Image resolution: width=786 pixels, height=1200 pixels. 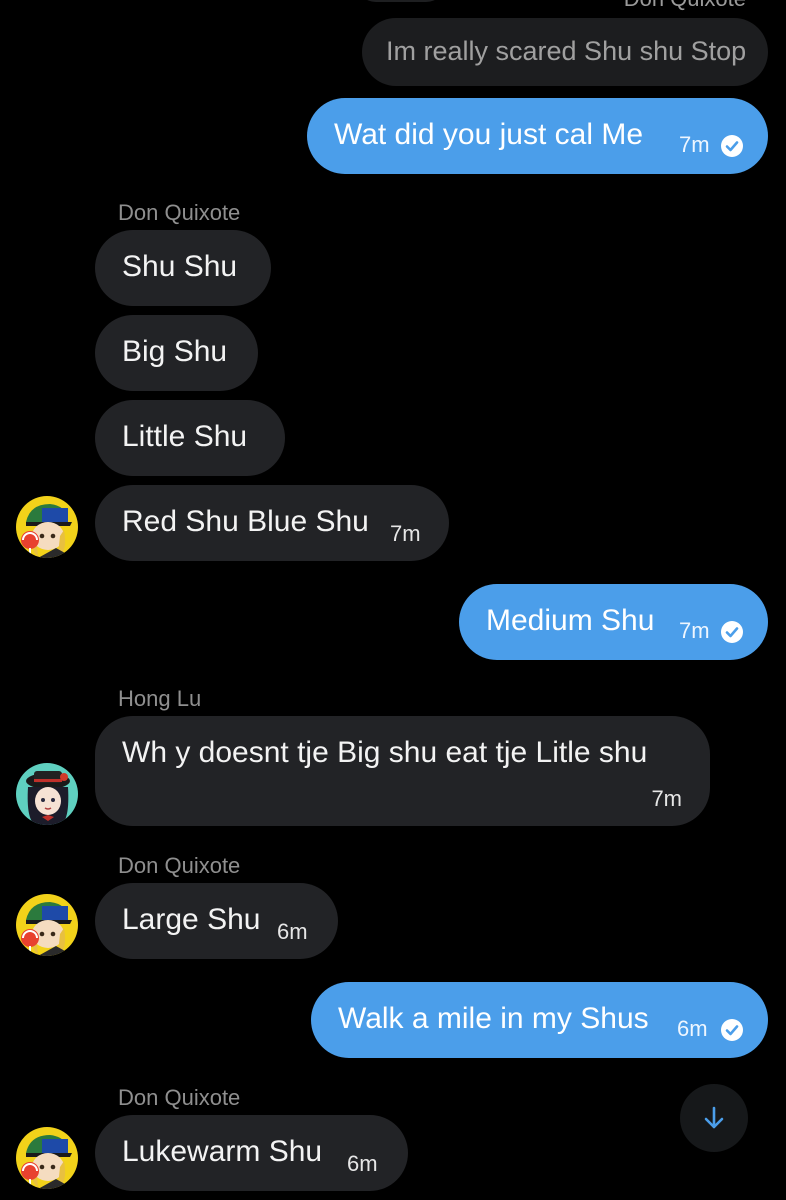 What do you see at coordinates (185, 436) in the screenshot?
I see `message-text: Little Shu` at bounding box center [185, 436].